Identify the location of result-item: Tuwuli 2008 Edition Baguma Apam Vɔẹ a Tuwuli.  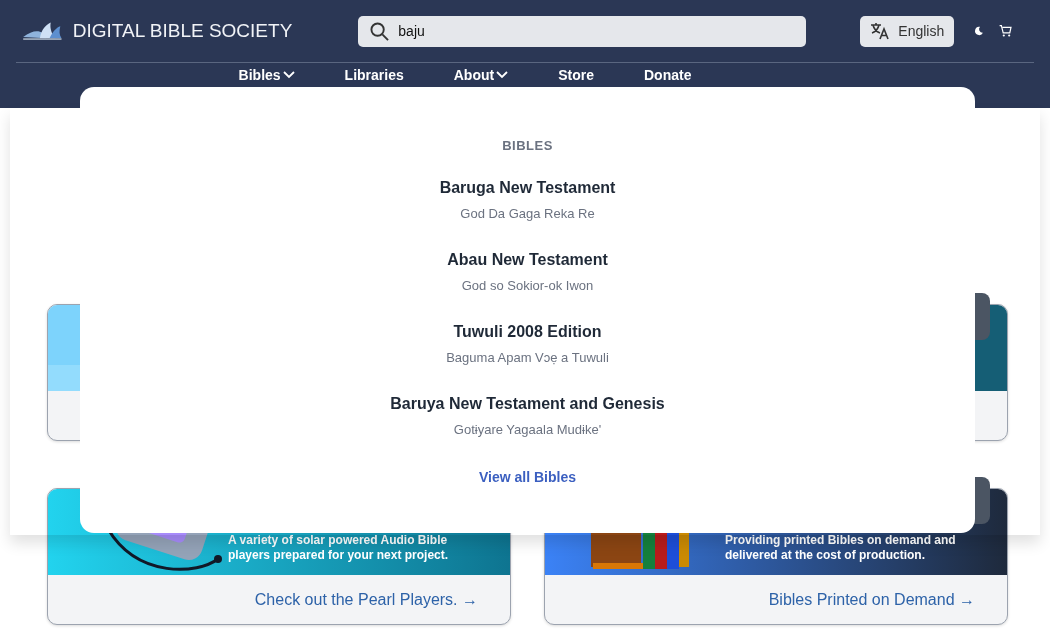
(527, 344).